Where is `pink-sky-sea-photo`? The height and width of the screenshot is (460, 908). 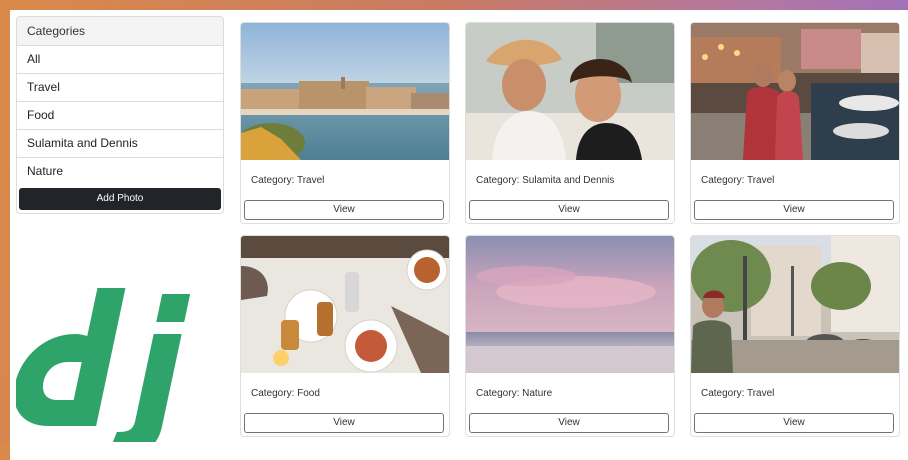
pink-sky-sea-photo is located at coordinates (570, 304).